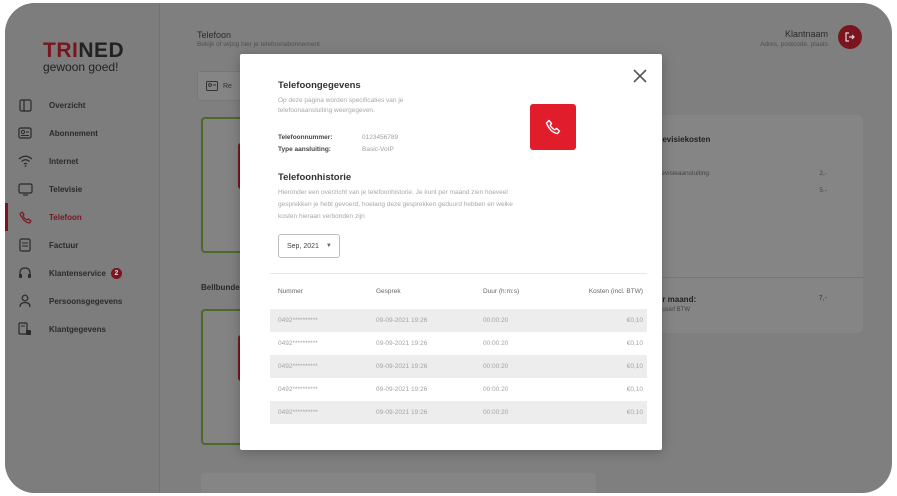 The width and height of the screenshot is (897, 496). I want to click on wifi-icon, so click(25, 161).